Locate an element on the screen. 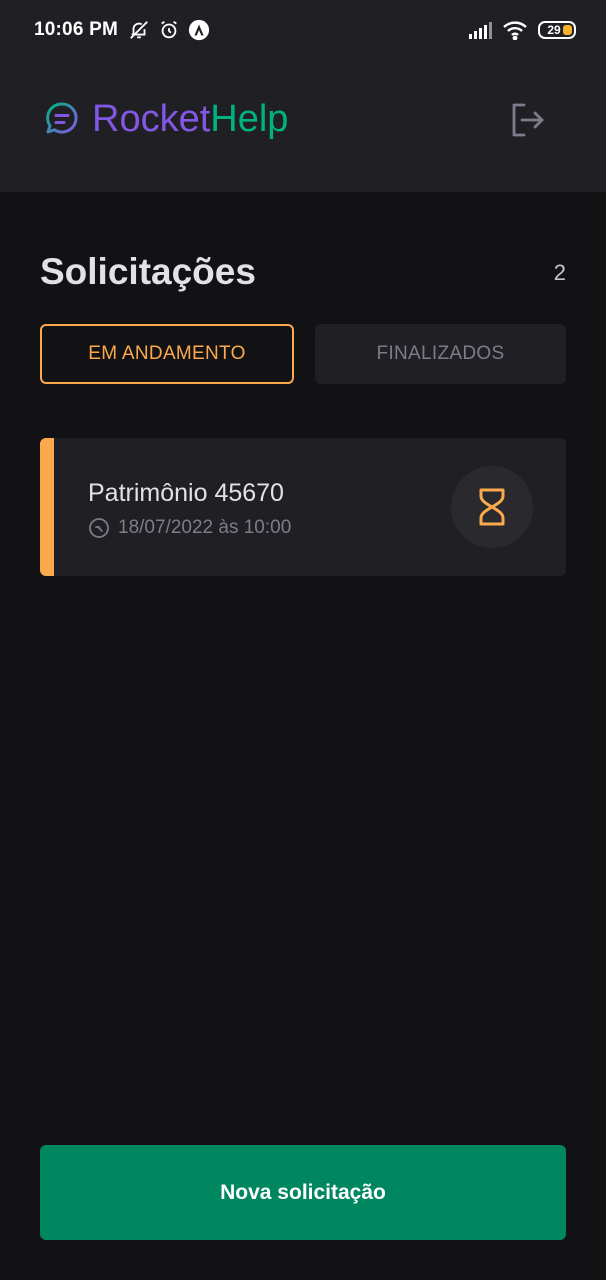 The image size is (606, 1280). order-status-indicator is located at coordinates (492, 507).